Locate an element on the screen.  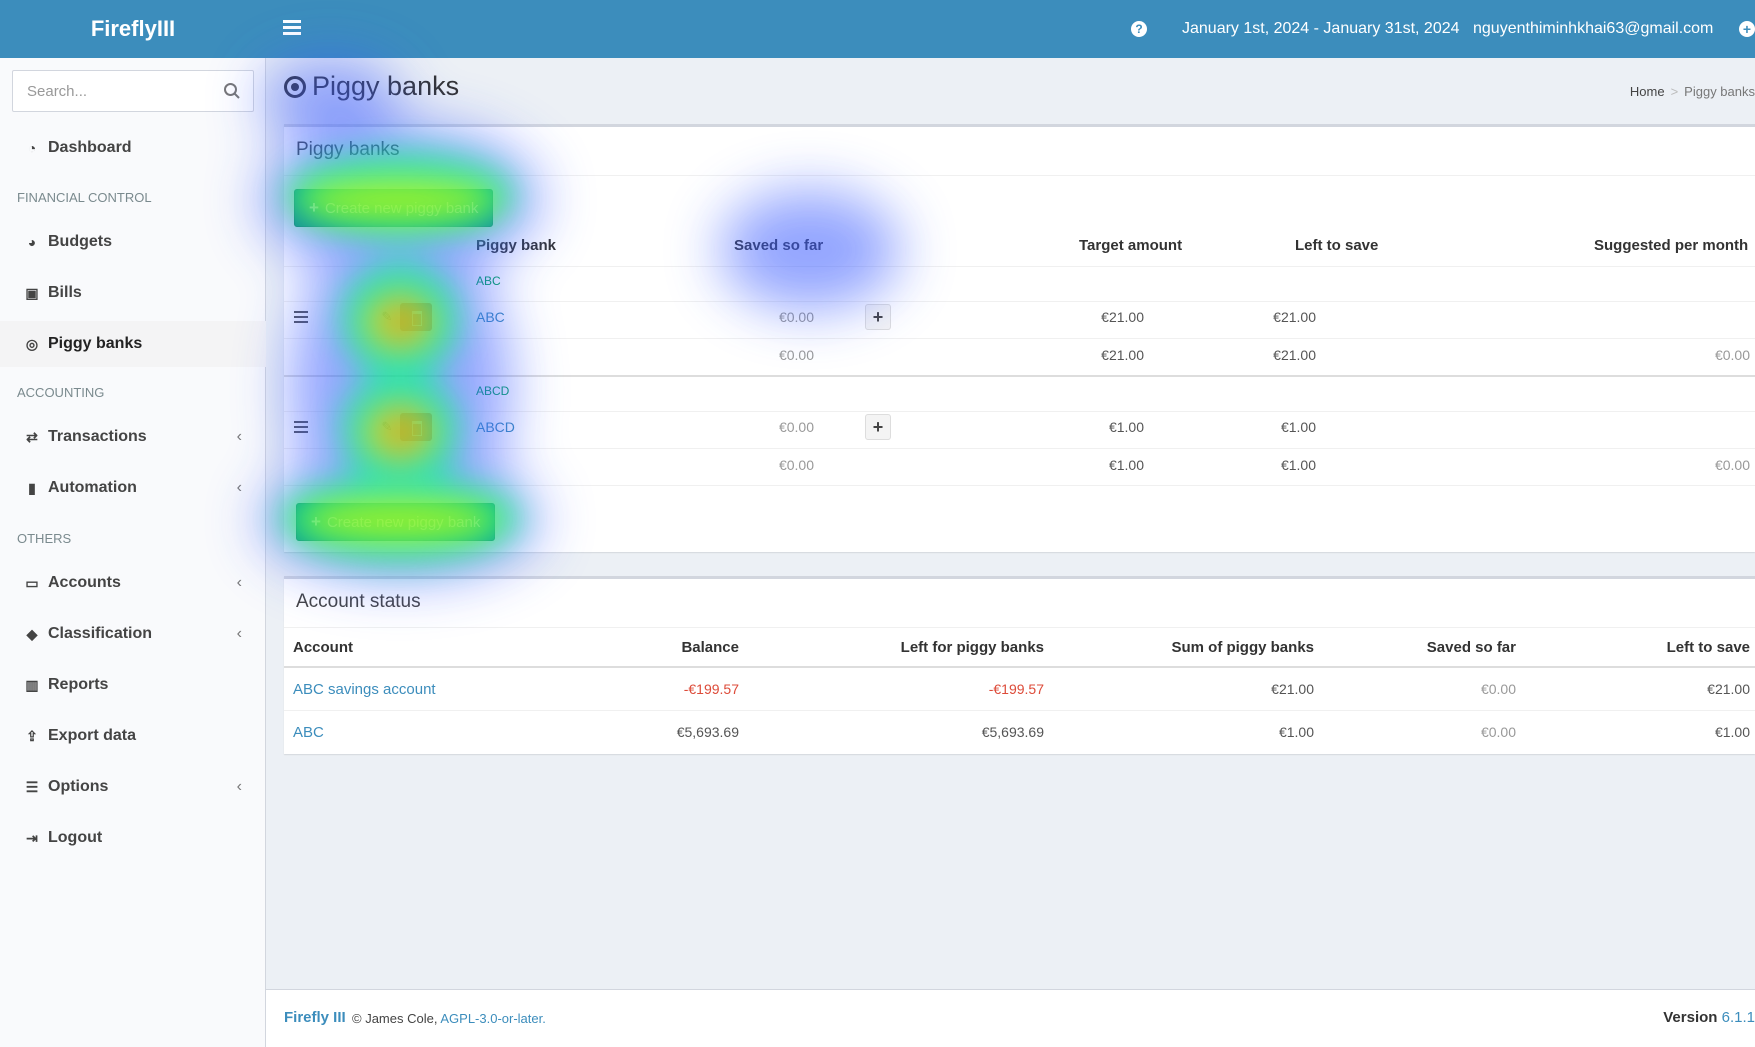
quick-create-icon: + is located at coordinates (1747, 29).